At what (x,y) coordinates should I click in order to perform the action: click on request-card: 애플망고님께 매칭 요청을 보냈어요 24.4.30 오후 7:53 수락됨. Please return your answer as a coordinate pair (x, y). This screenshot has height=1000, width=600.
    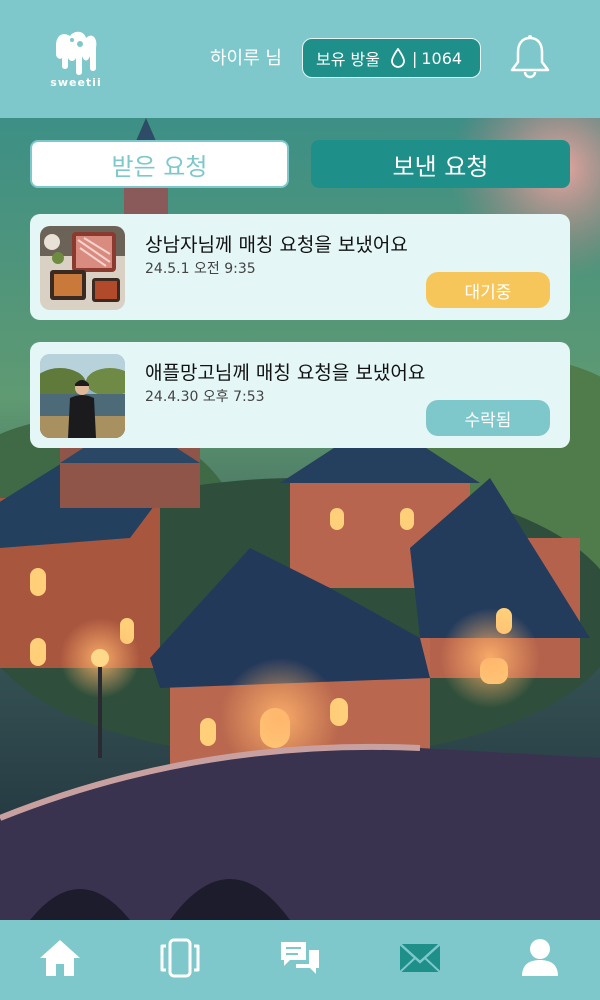
    Looking at the image, I should click on (300, 395).